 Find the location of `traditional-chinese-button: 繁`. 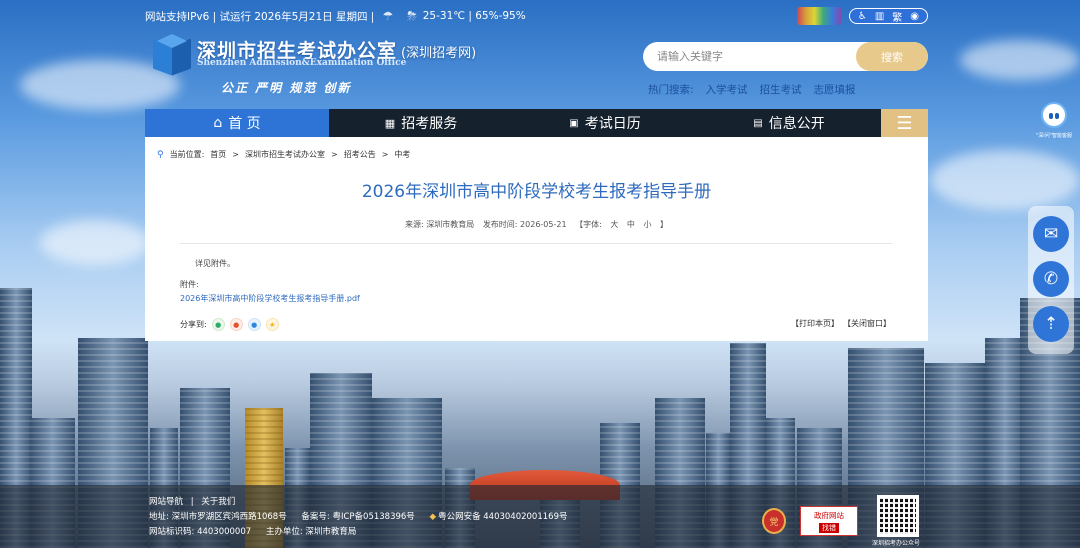

traditional-chinese-button: 繁 is located at coordinates (897, 16).